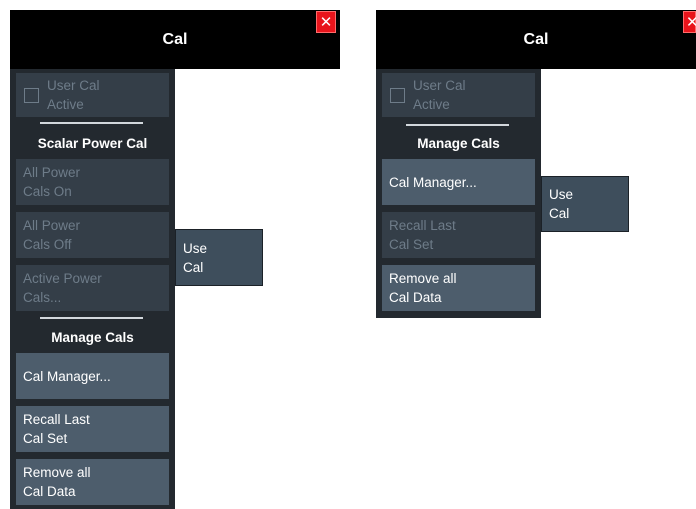  I want to click on all-power-cals-on-button: All Power Cals On, so click(92, 182).